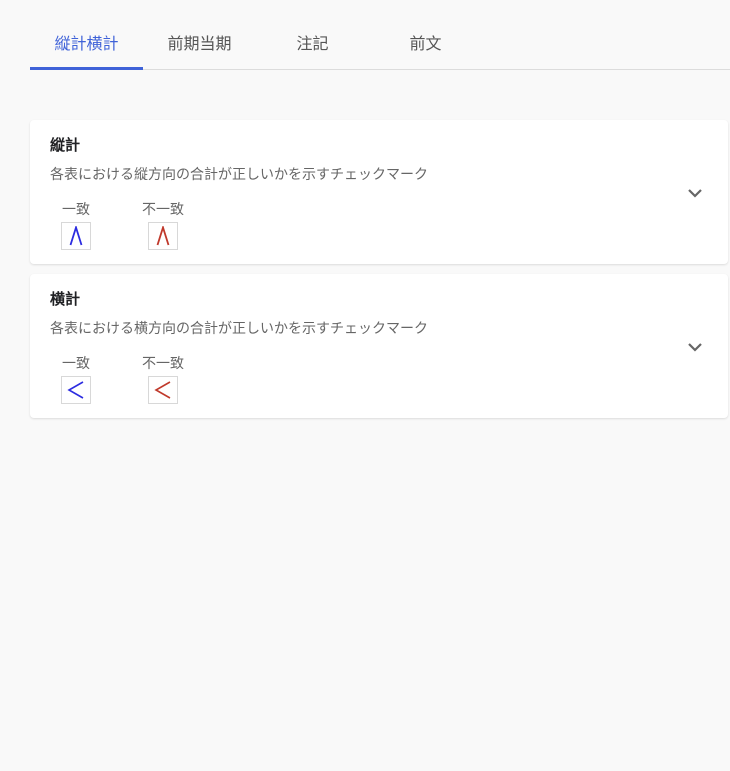 The height and width of the screenshot is (771, 730). Describe the element at coordinates (199, 44) in the screenshot. I see `tab-prior-current-period: 前期当期` at that location.